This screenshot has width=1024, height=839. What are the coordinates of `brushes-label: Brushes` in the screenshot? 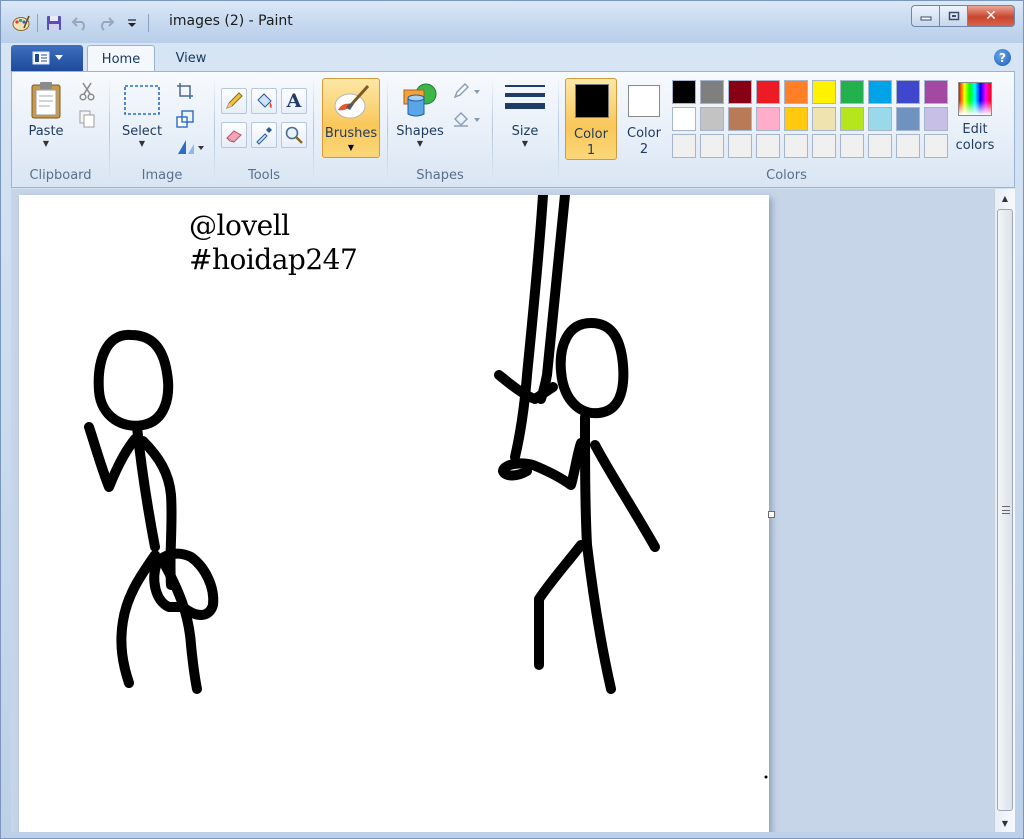 It's located at (351, 133).